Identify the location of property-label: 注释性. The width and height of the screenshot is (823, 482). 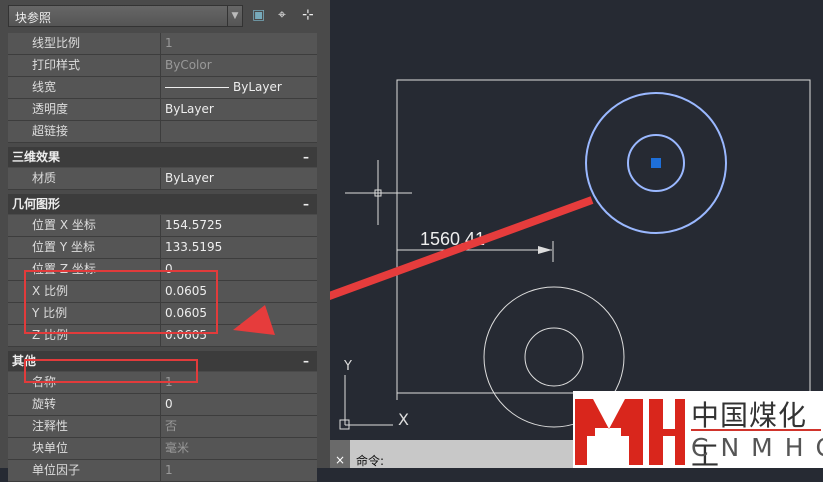
(84, 426).